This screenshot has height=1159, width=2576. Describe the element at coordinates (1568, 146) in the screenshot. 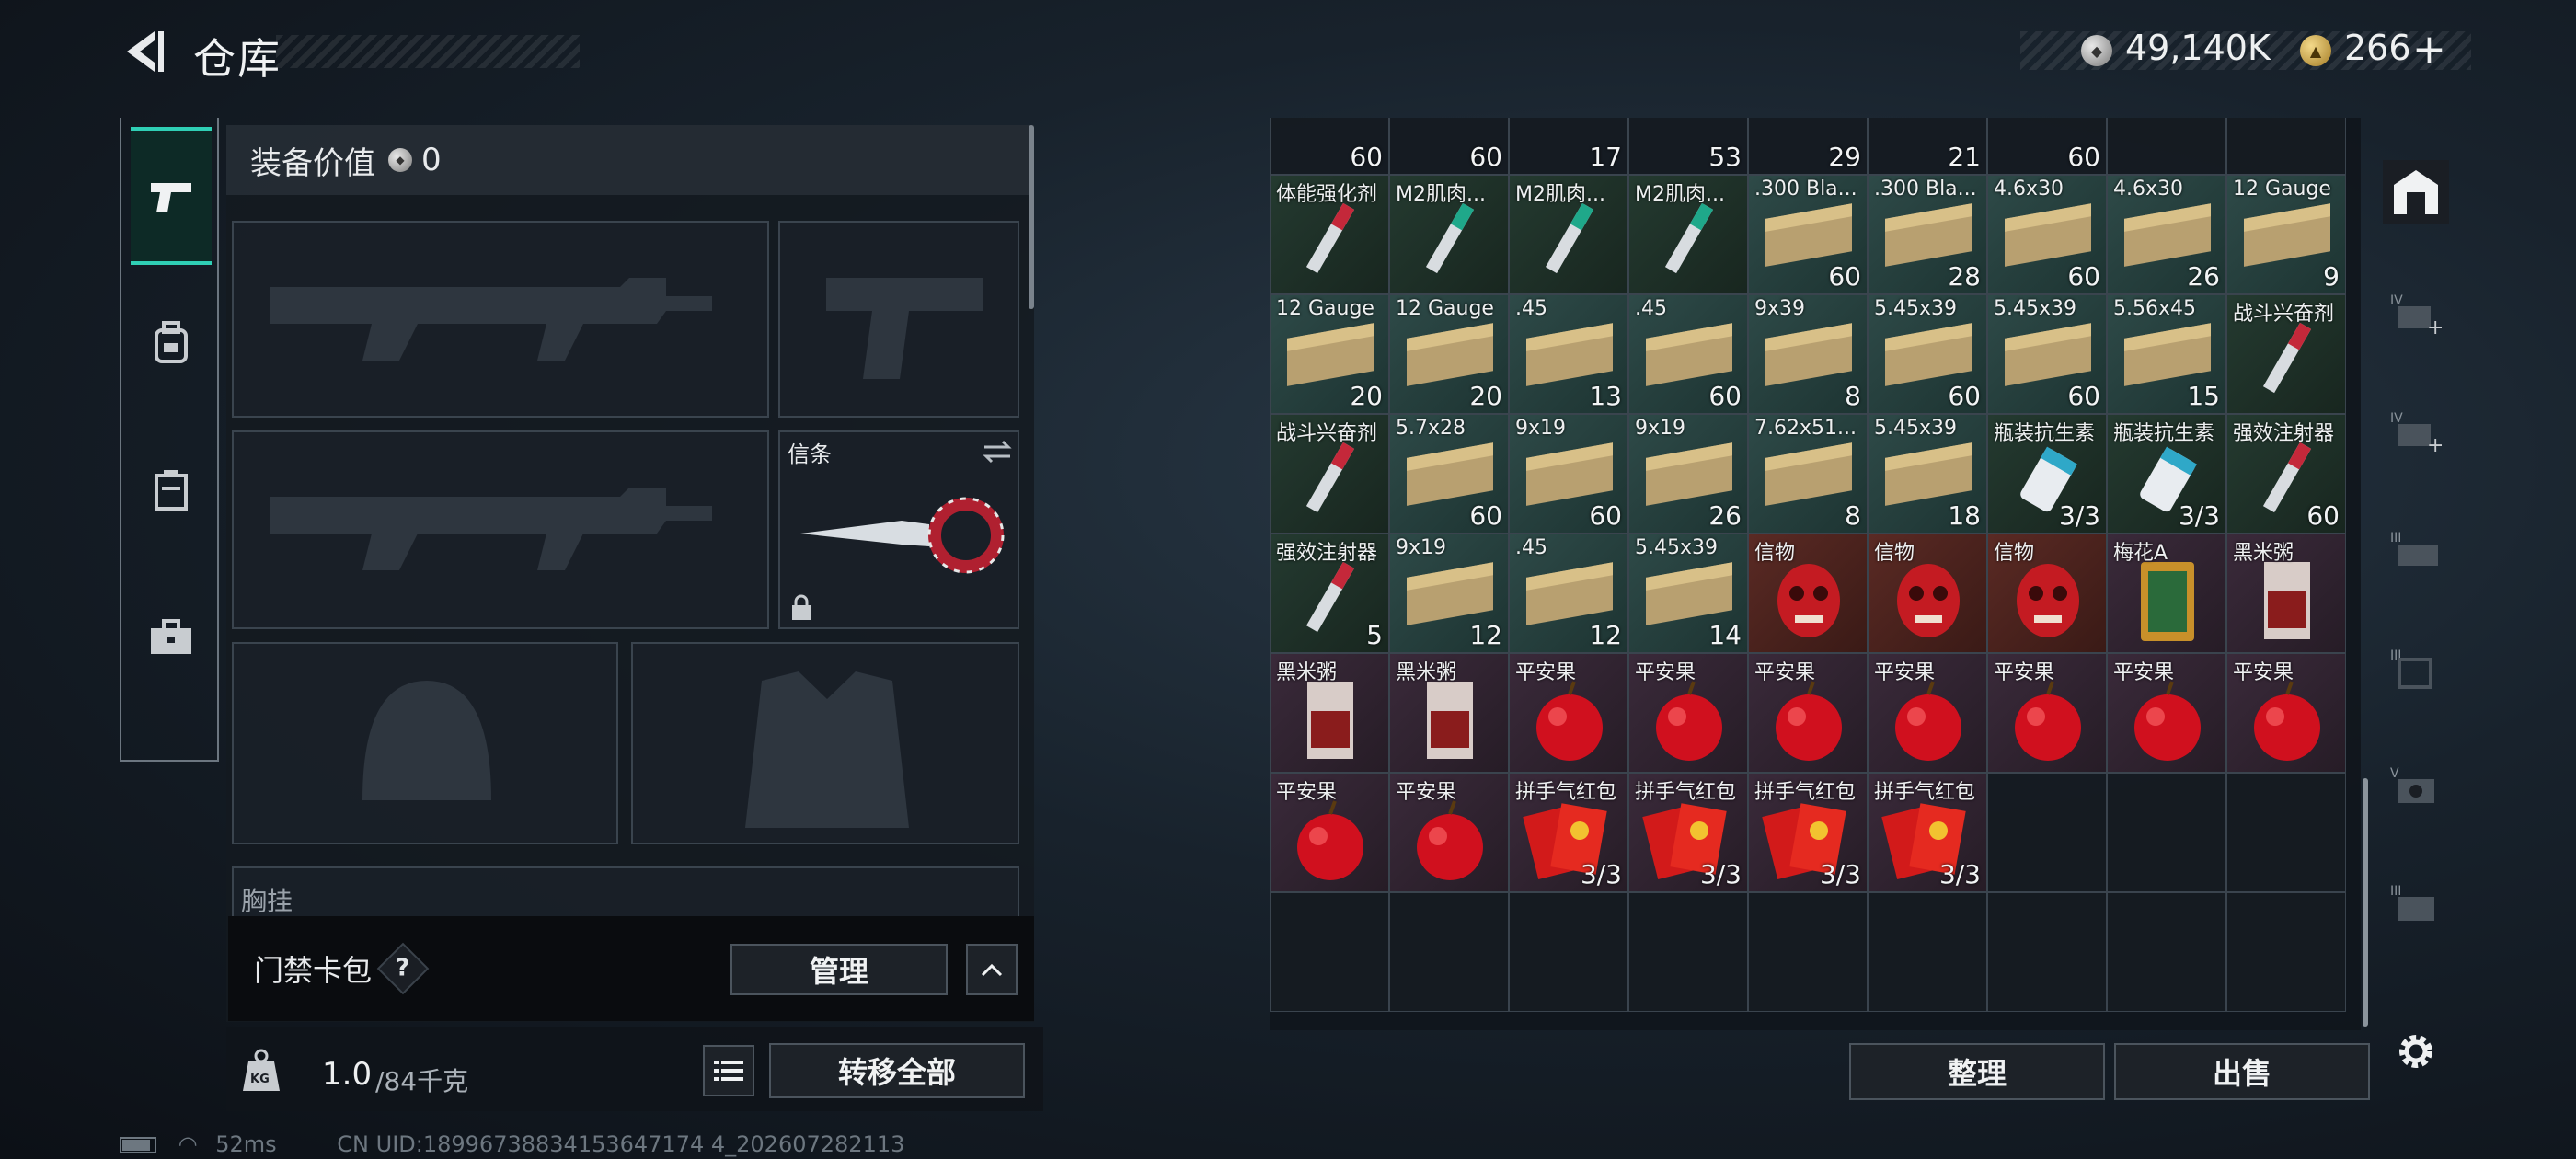

I see `inventory-slot: 17` at that location.